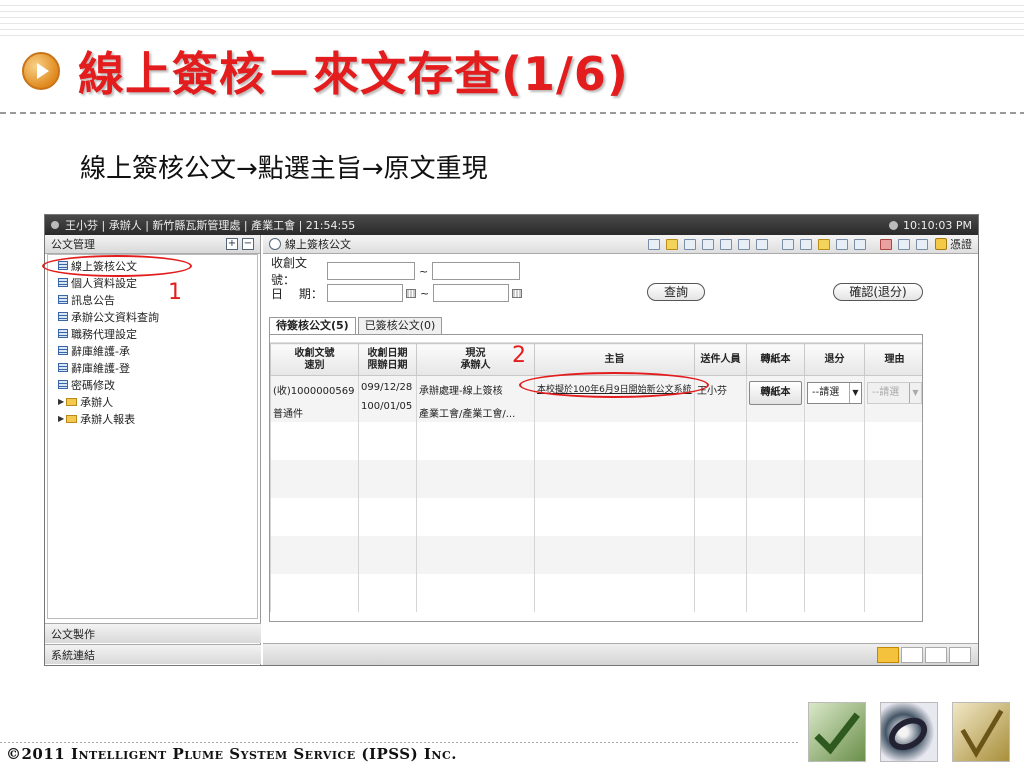  I want to click on row-due-date: 100/01/05, so click(387, 406).